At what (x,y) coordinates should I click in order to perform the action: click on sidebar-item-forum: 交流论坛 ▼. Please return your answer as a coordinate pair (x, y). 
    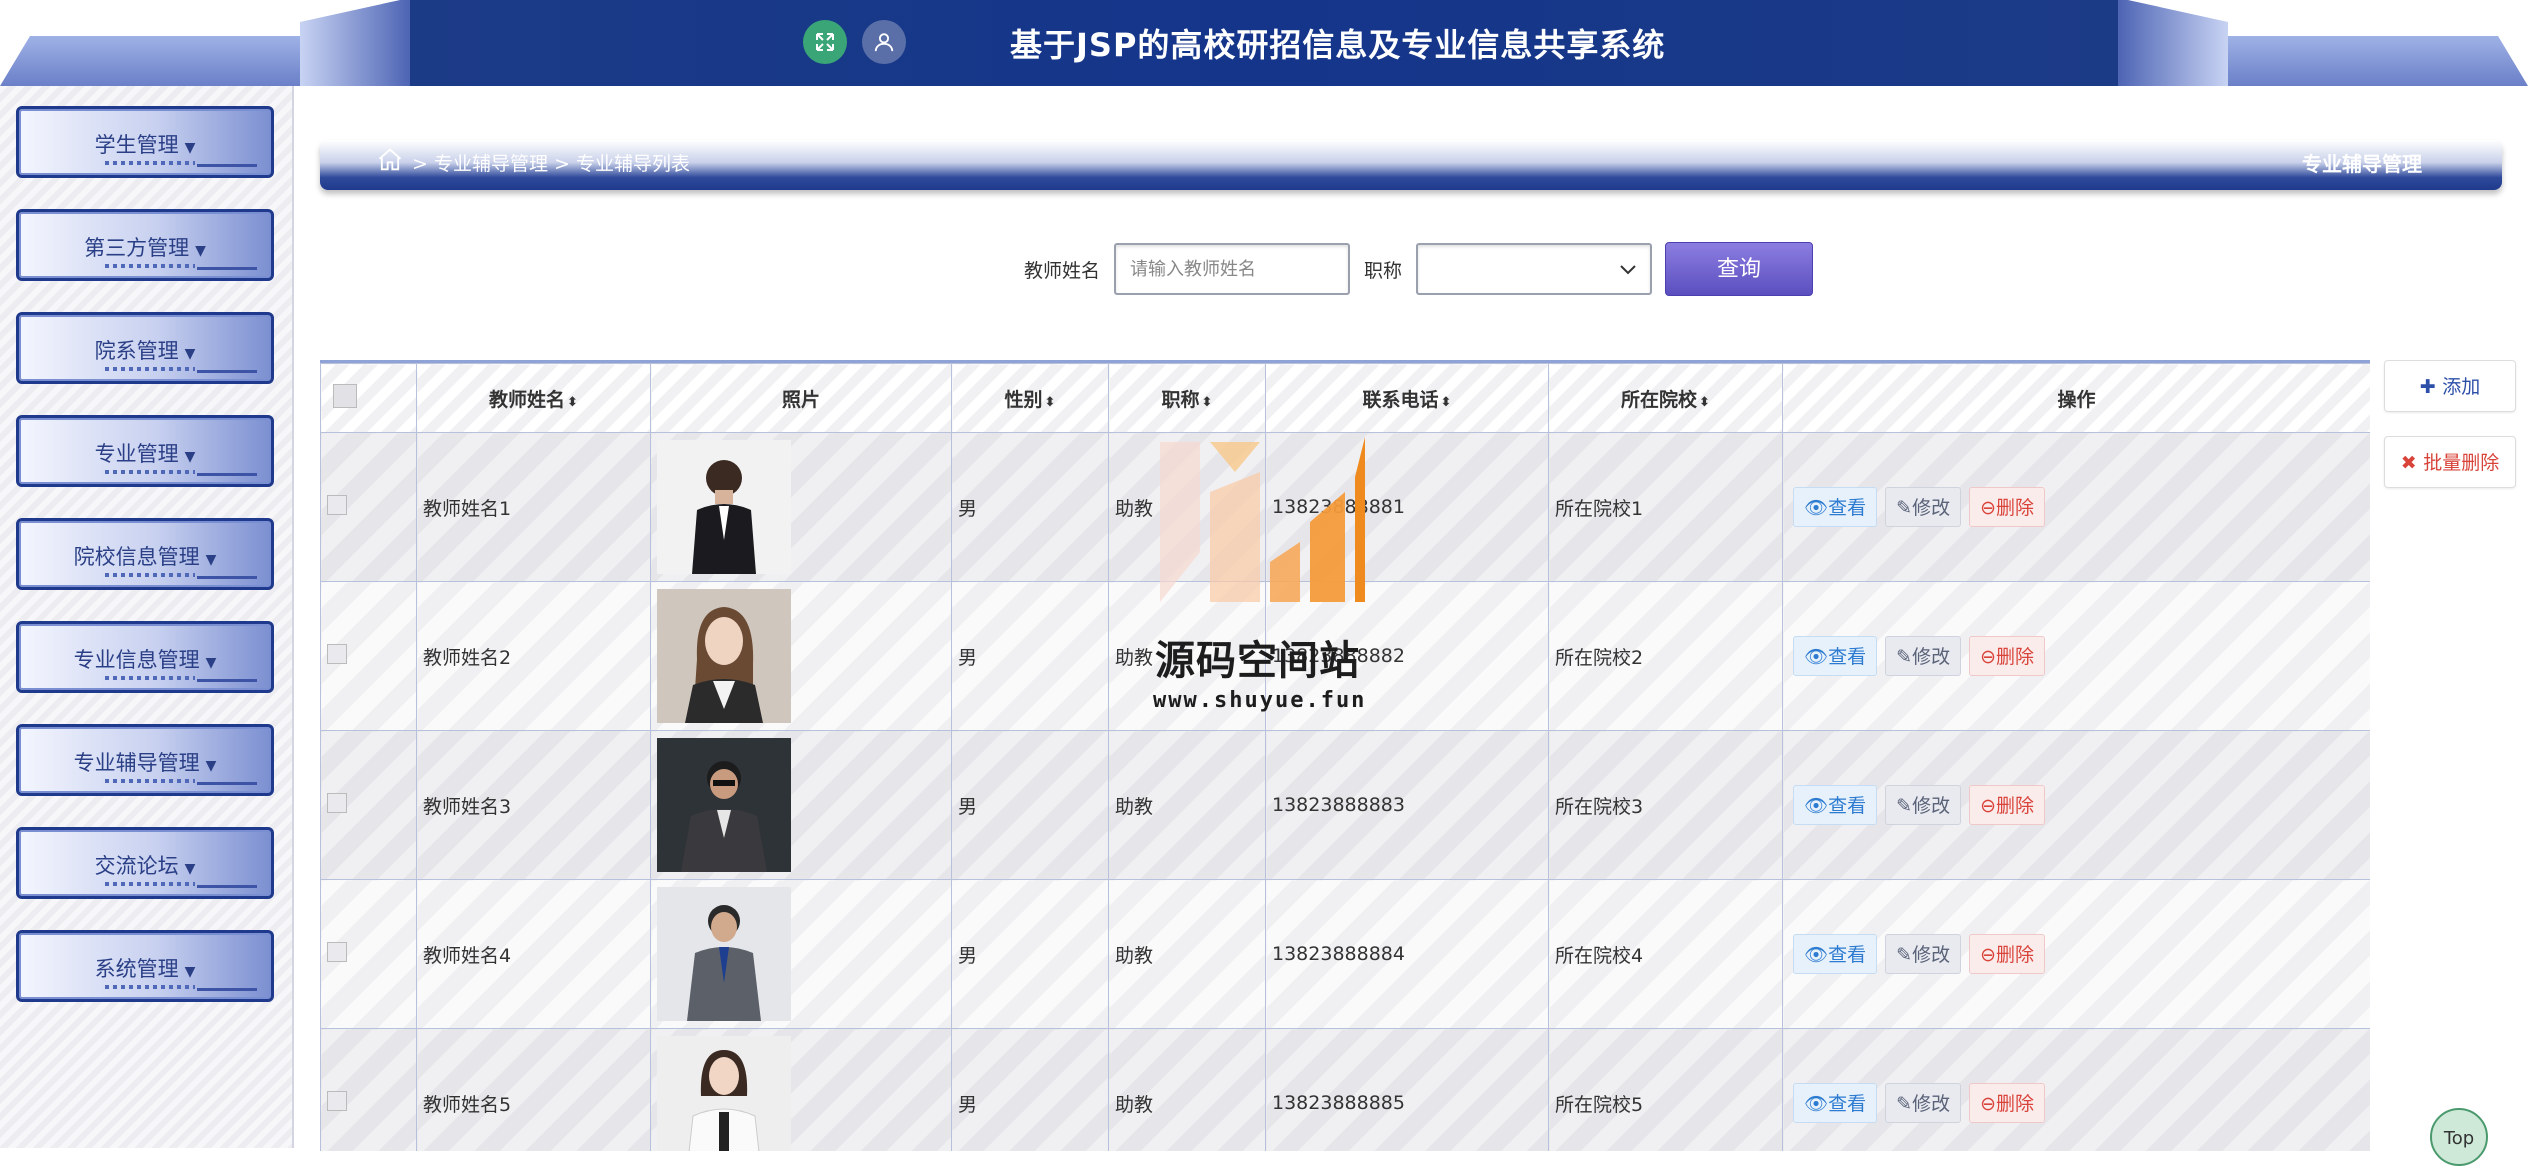
    Looking at the image, I should click on (145, 863).